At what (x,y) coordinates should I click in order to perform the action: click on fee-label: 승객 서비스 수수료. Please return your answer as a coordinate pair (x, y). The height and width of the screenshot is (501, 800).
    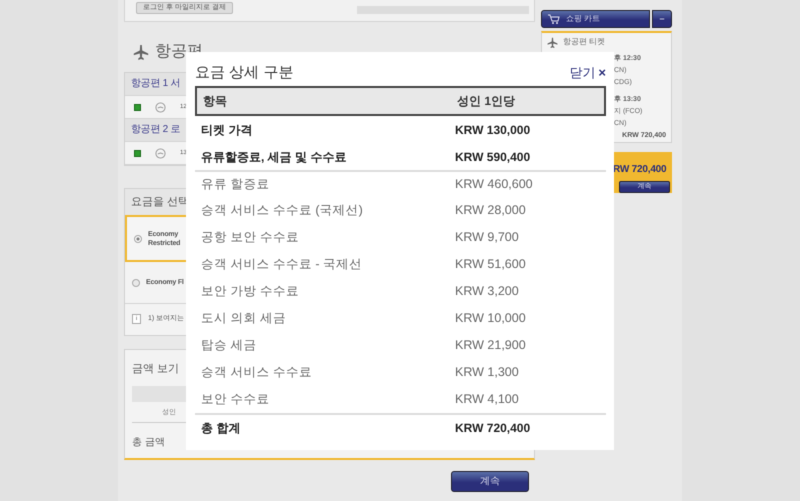
    Looking at the image, I should click on (256, 373).